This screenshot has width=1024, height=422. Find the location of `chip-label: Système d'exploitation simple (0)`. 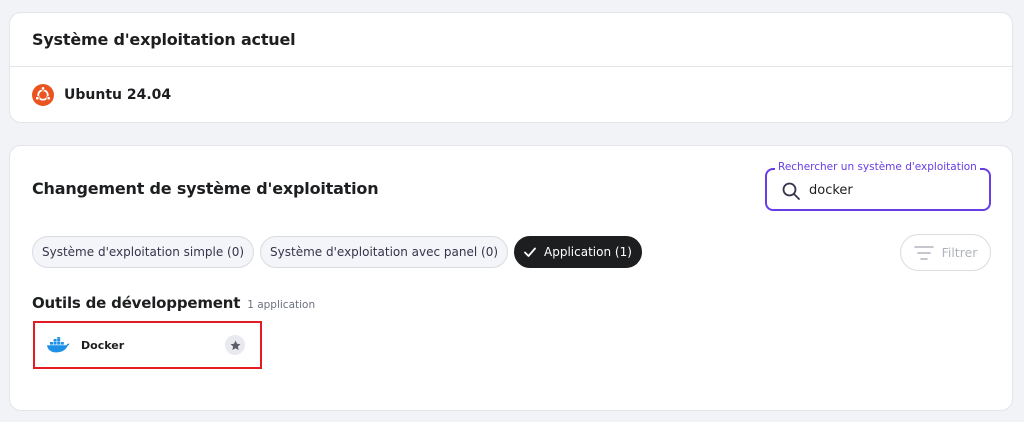

chip-label: Système d'exploitation simple (0) is located at coordinates (143, 252).